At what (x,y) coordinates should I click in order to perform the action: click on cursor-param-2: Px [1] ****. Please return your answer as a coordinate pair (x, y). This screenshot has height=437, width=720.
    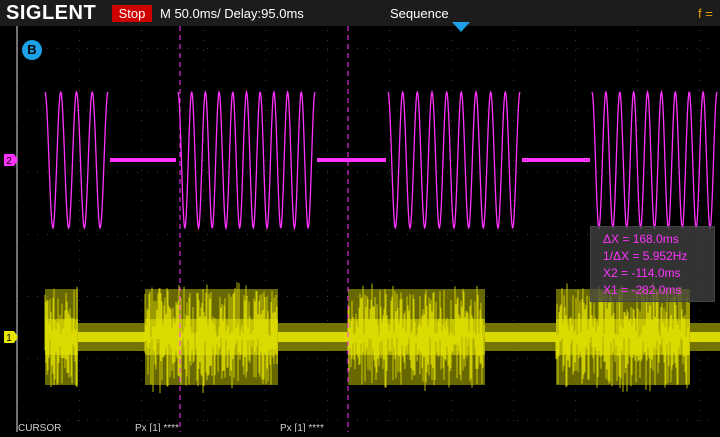
    Looking at the image, I should click on (302, 427).